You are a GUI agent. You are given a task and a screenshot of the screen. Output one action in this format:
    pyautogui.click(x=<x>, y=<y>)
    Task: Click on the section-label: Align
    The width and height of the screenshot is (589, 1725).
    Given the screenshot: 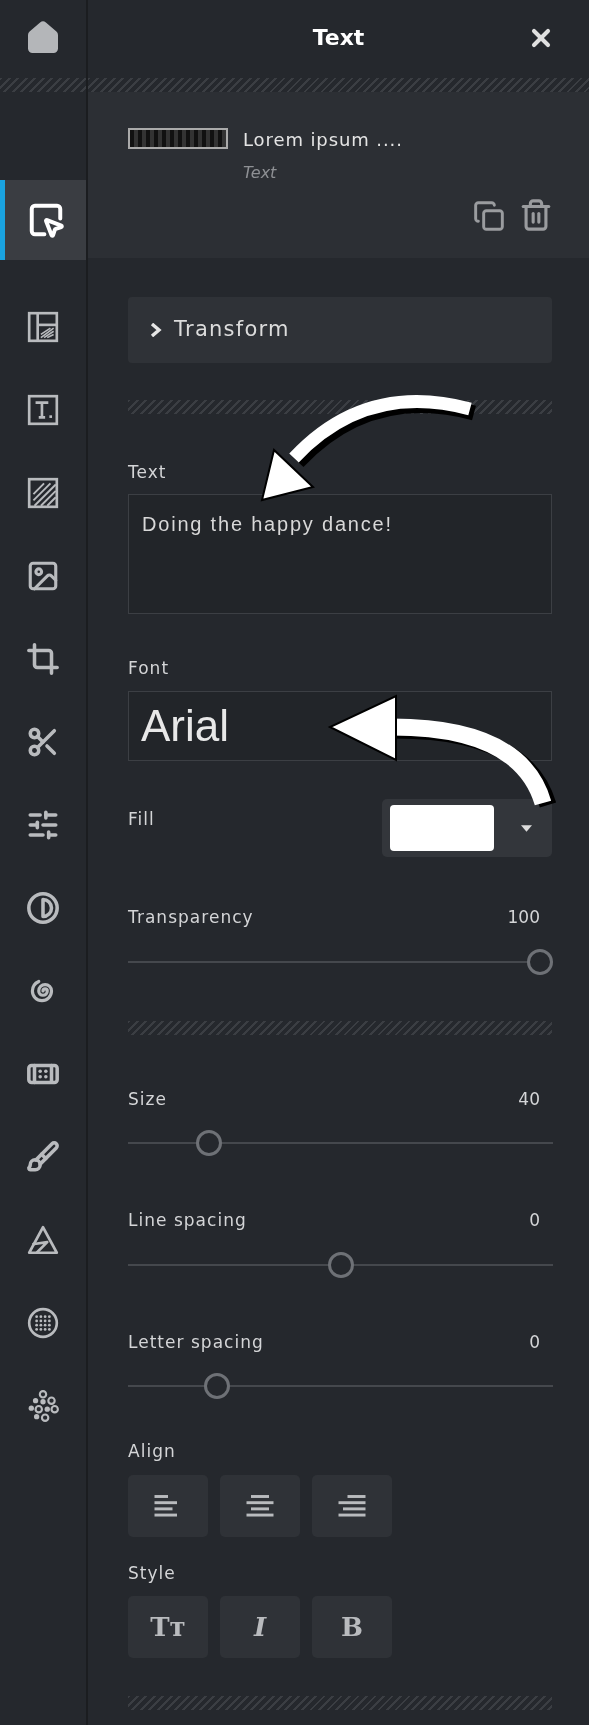 What is the action you would take?
    pyautogui.click(x=152, y=1451)
    